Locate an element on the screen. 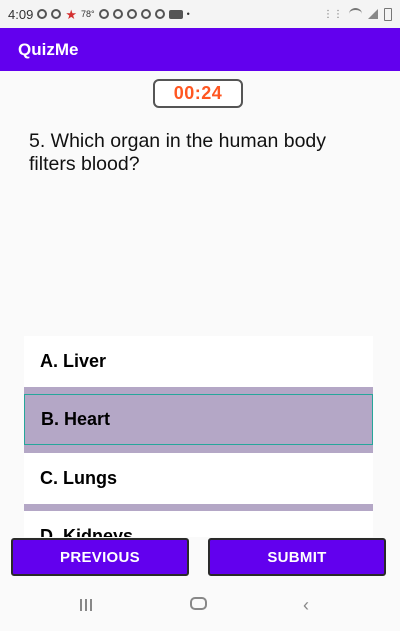 The image size is (400, 631). more-notifications-icon: • is located at coordinates (188, 14).